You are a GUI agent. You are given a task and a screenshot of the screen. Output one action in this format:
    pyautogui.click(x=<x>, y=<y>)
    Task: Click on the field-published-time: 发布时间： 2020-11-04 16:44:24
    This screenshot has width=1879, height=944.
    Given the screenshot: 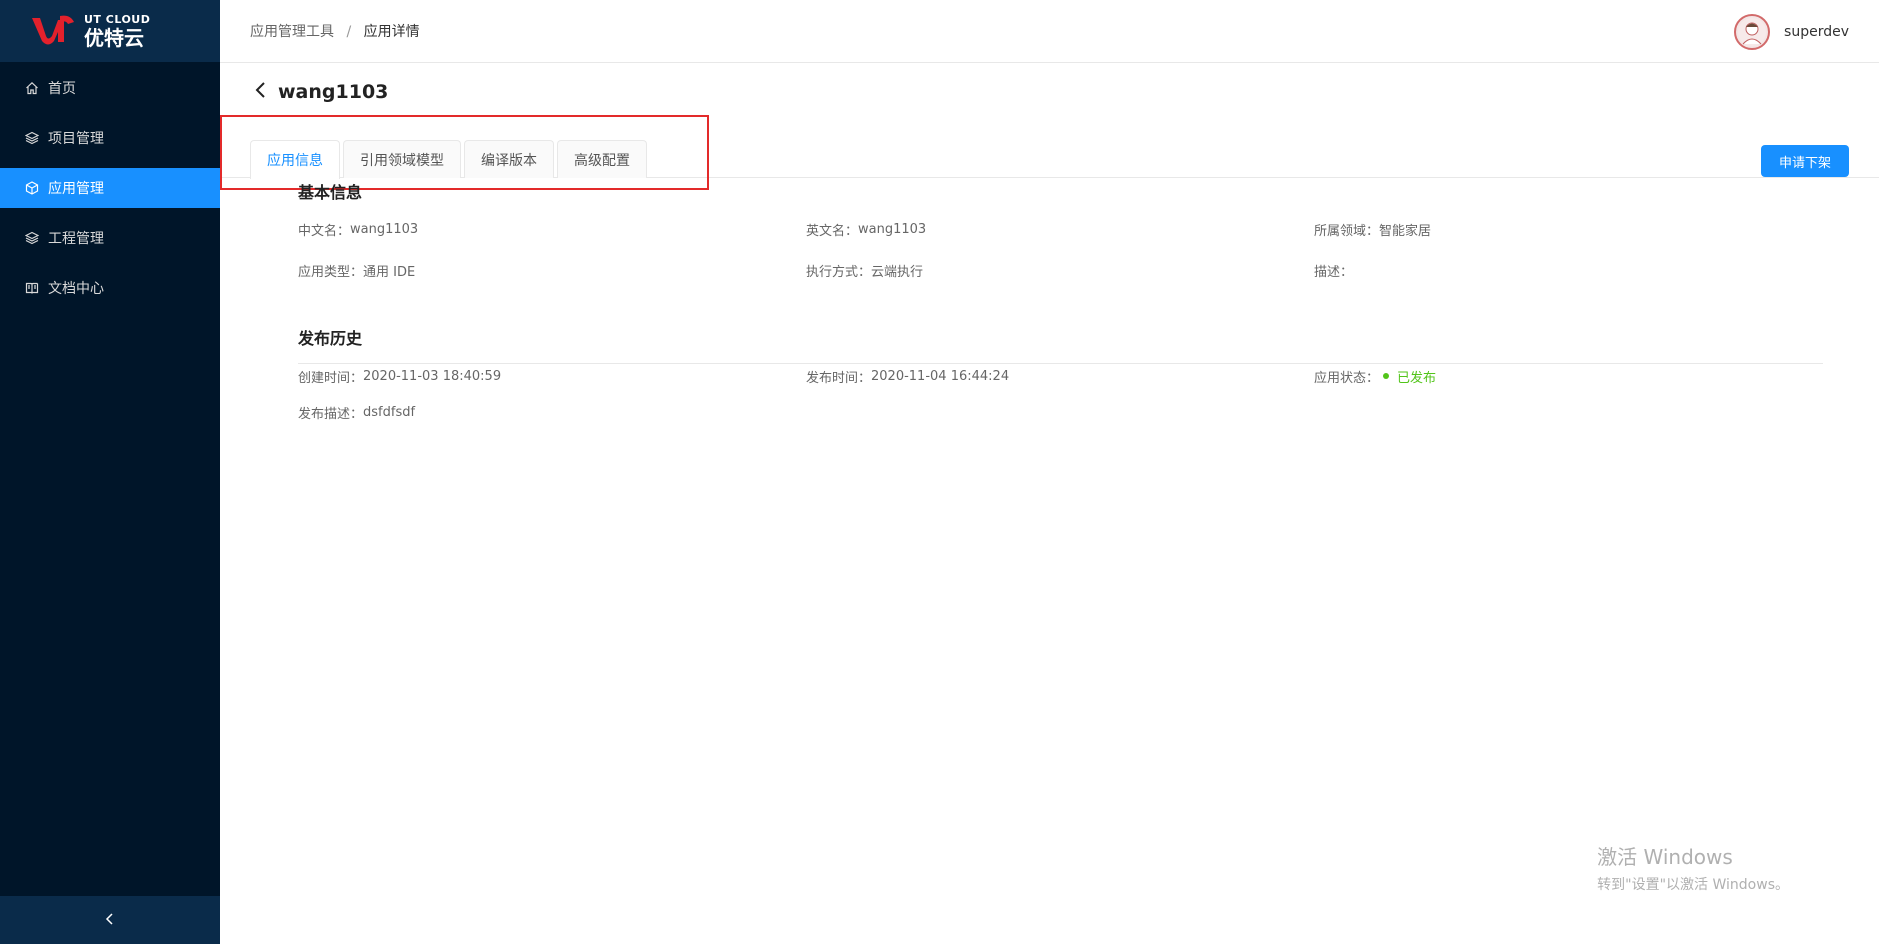 What is the action you would take?
    pyautogui.click(x=1060, y=376)
    